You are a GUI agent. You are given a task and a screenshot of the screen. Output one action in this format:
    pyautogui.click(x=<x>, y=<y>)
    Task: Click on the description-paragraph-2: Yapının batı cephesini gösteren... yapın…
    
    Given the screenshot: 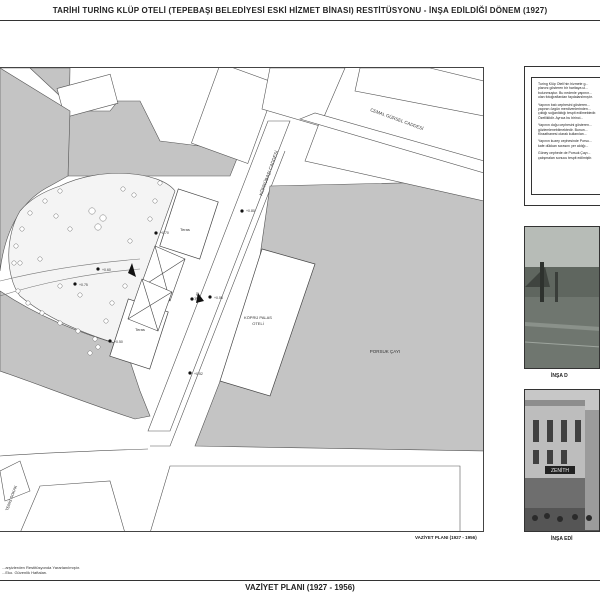 What is the action you would take?
    pyautogui.click(x=567, y=111)
    